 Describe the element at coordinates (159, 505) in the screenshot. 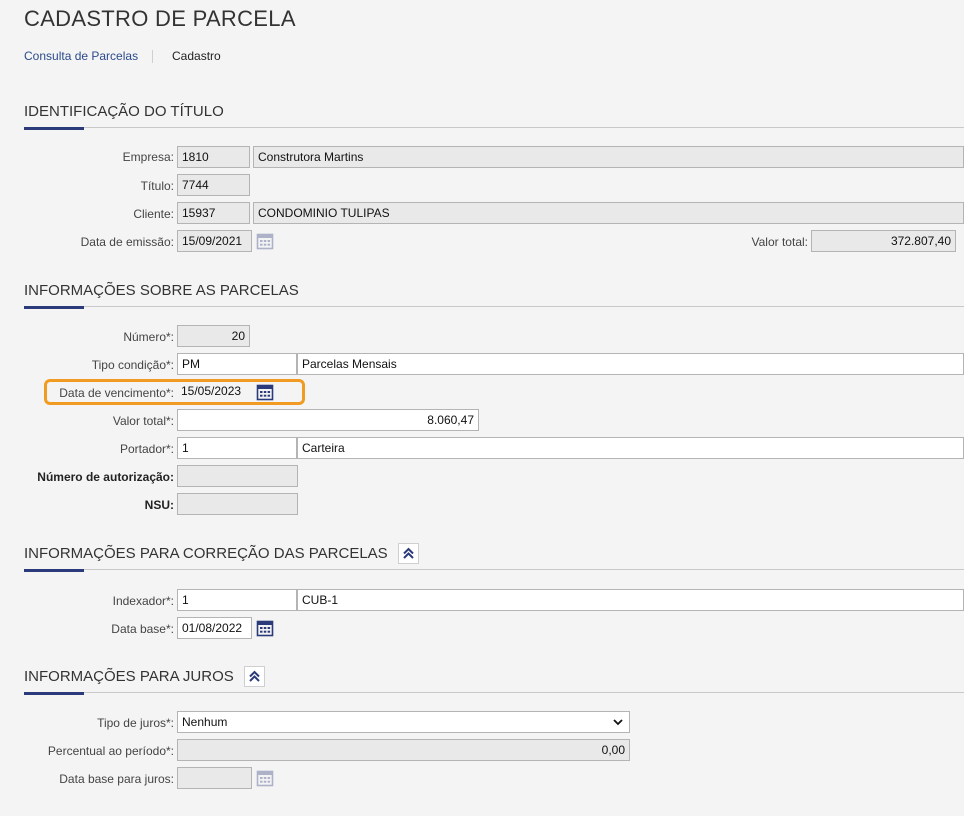

I see `nsu-label: NSU:` at that location.